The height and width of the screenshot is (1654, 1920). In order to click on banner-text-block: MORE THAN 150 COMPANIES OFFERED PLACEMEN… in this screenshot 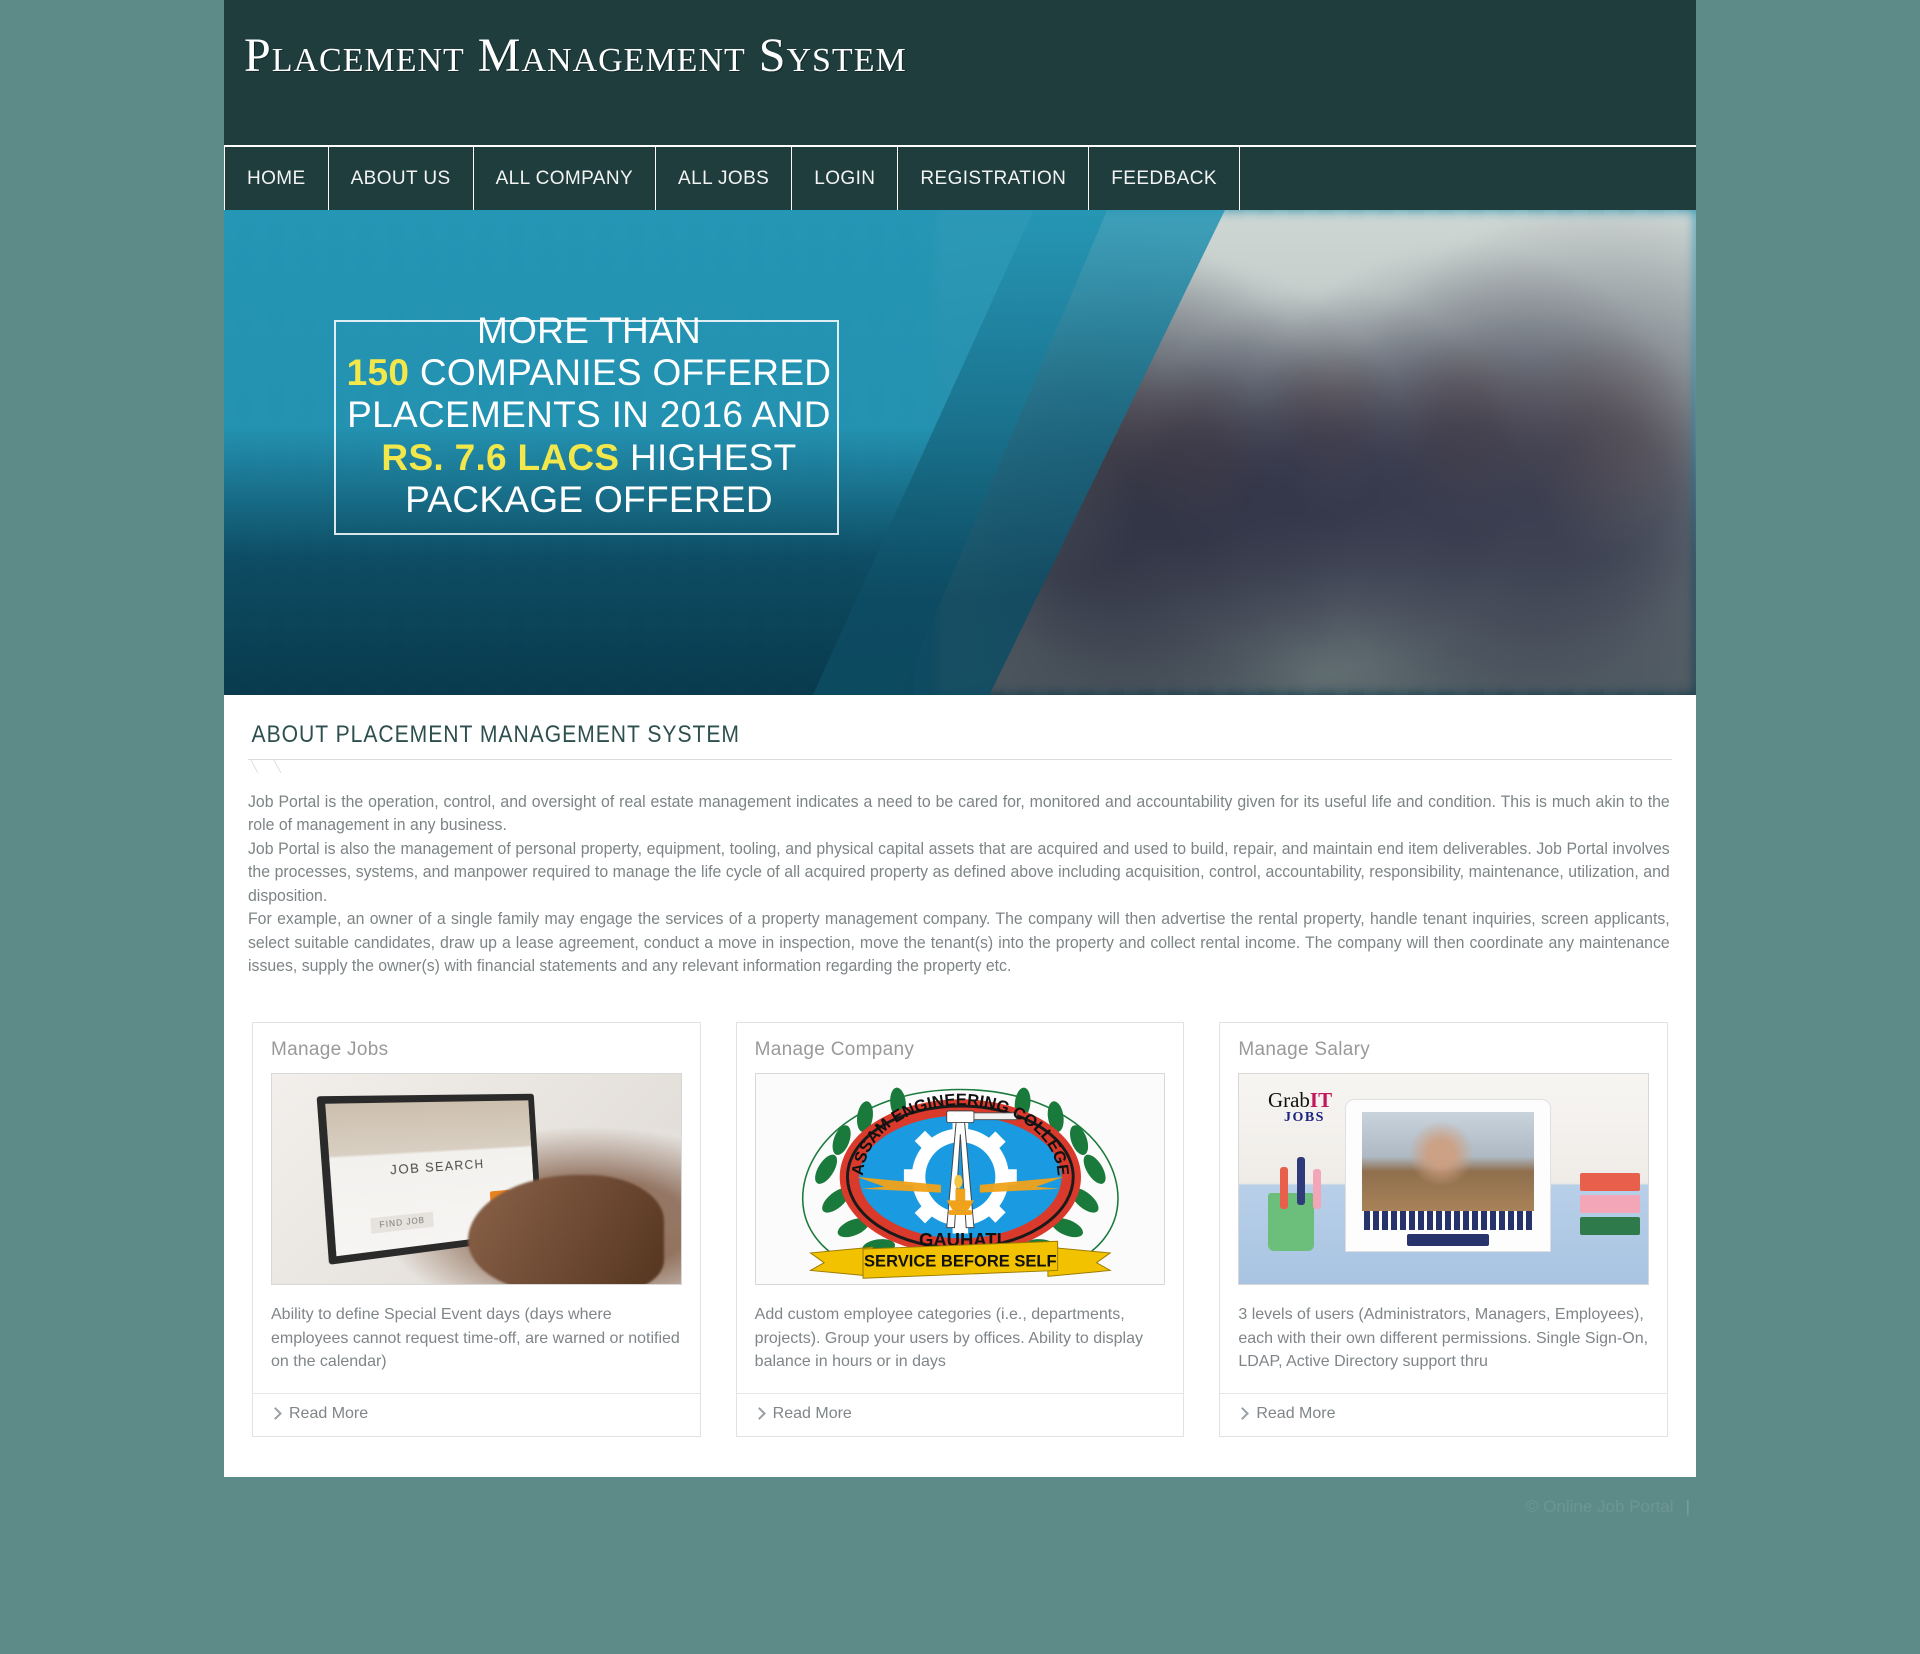, I will do `click(589, 415)`.